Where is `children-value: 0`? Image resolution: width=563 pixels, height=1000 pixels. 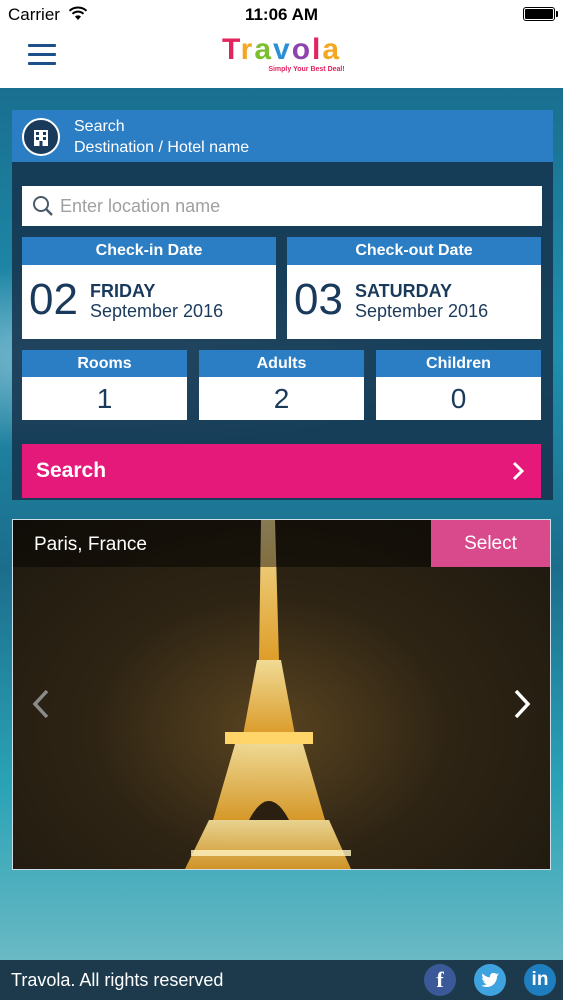 children-value: 0 is located at coordinates (458, 398).